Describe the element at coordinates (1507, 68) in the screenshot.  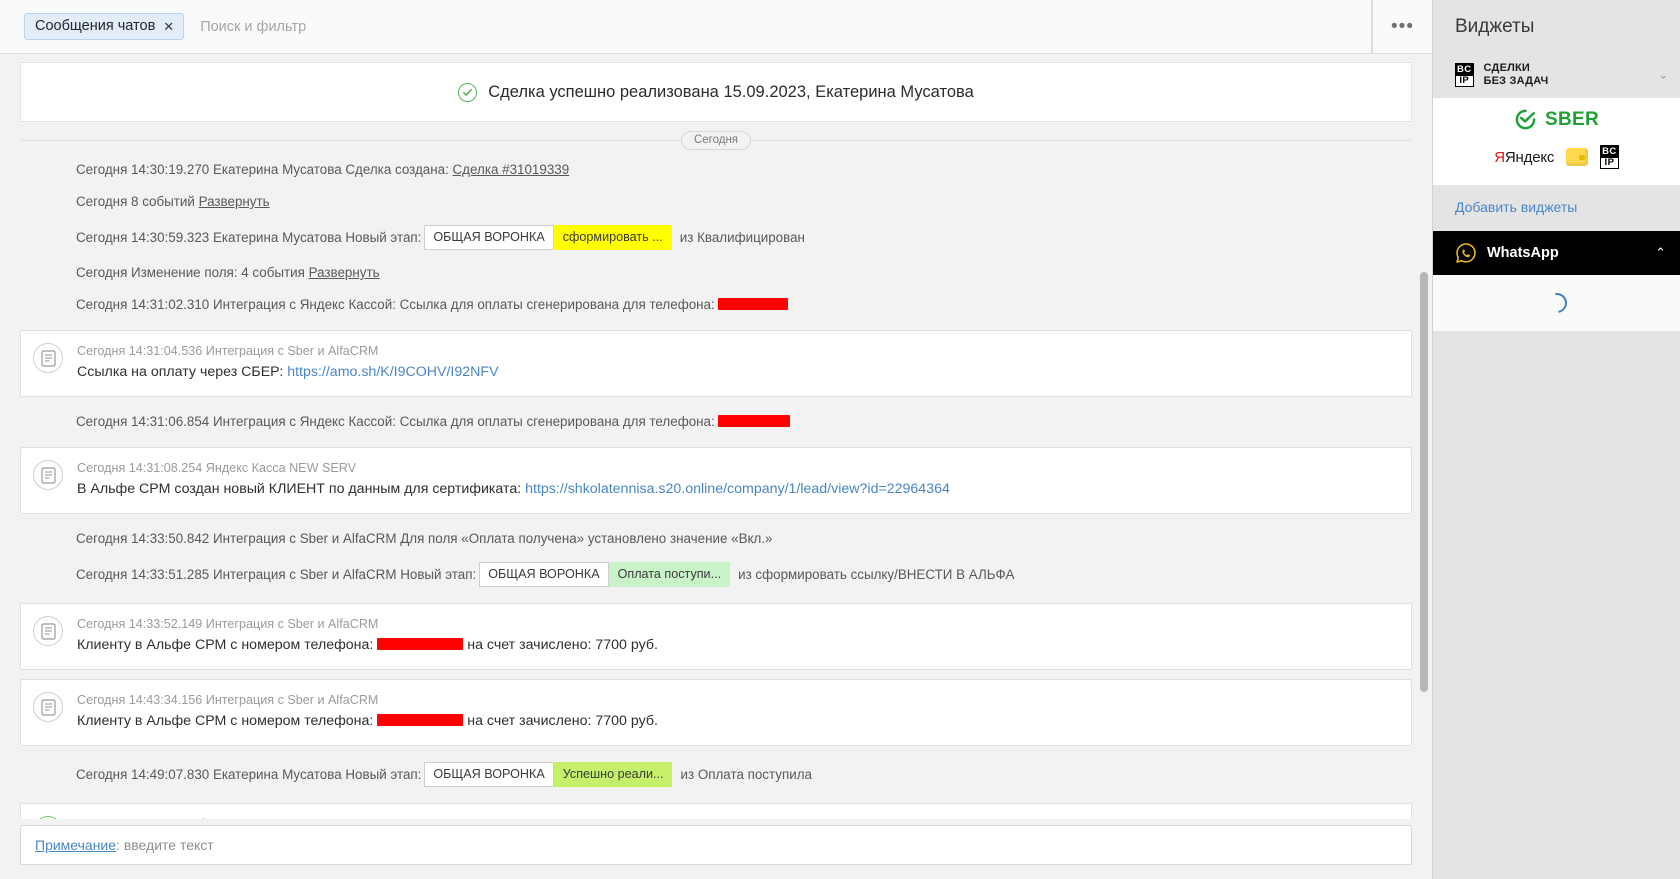
I see `widget-label-line1: СДЕЛКИ` at that location.